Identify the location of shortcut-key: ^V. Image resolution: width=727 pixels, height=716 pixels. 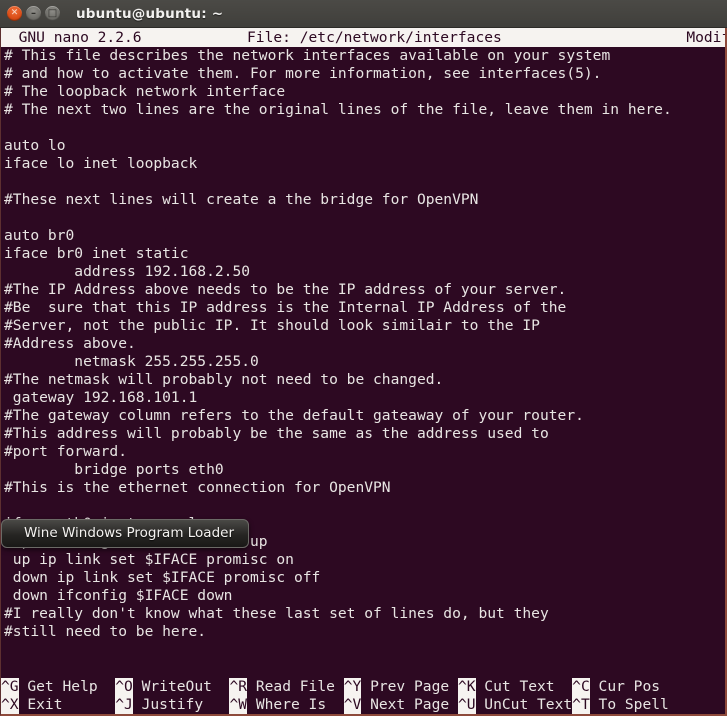
(352, 705).